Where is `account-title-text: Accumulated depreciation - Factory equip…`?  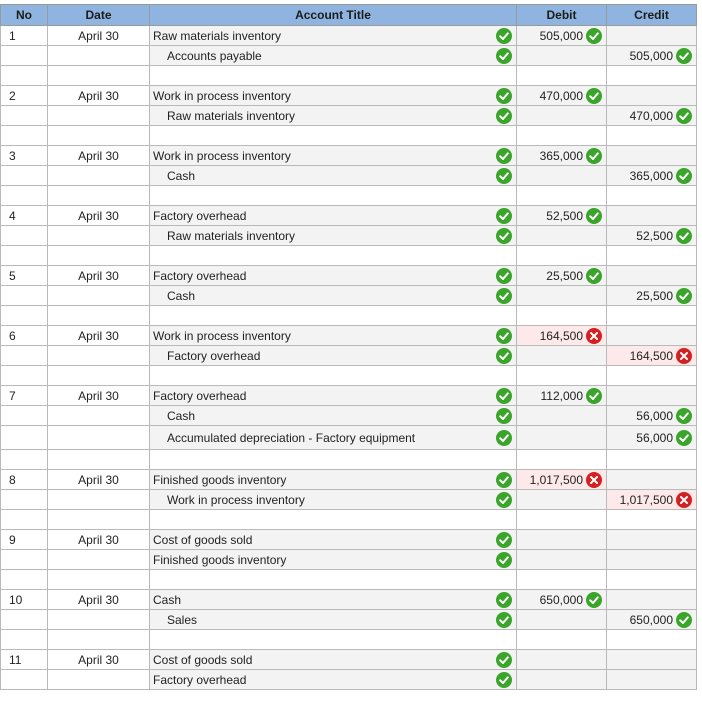 account-title-text: Accumulated depreciation - Factory equip… is located at coordinates (291, 437).